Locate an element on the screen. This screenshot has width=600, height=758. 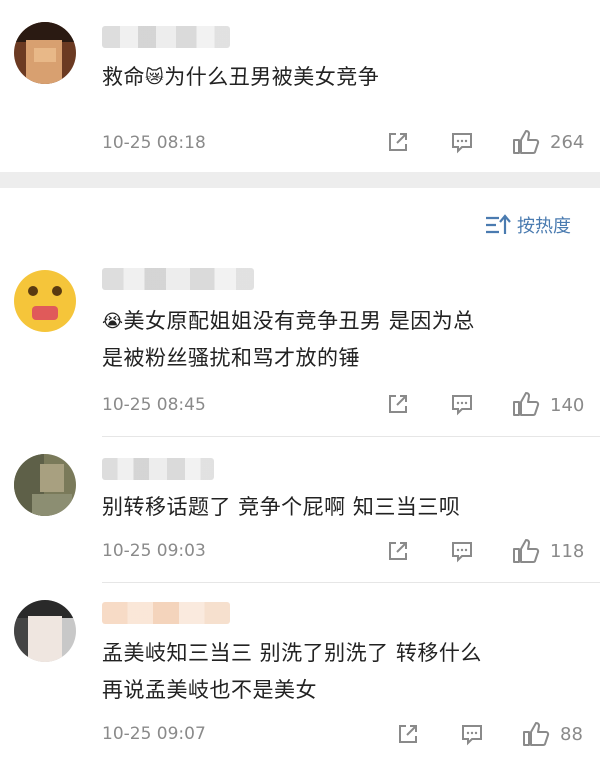
loudly-crying-face-emoji-icon: 😭 is located at coordinates (113, 321).